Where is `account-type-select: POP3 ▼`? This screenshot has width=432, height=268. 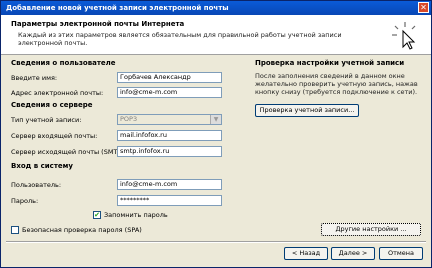
account-type-select: POP3 ▼ is located at coordinates (169, 119).